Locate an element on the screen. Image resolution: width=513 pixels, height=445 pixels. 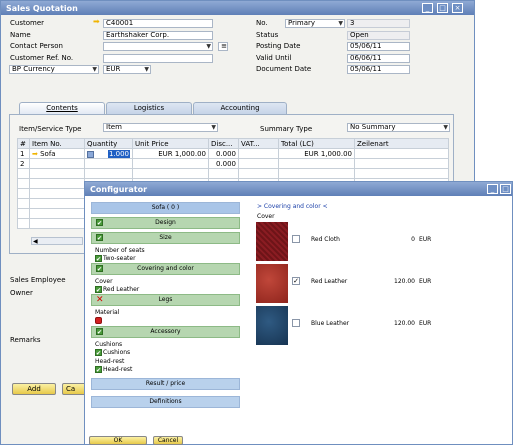
horizontal-scrollbar: ◀ is located at coordinates (57, 241).